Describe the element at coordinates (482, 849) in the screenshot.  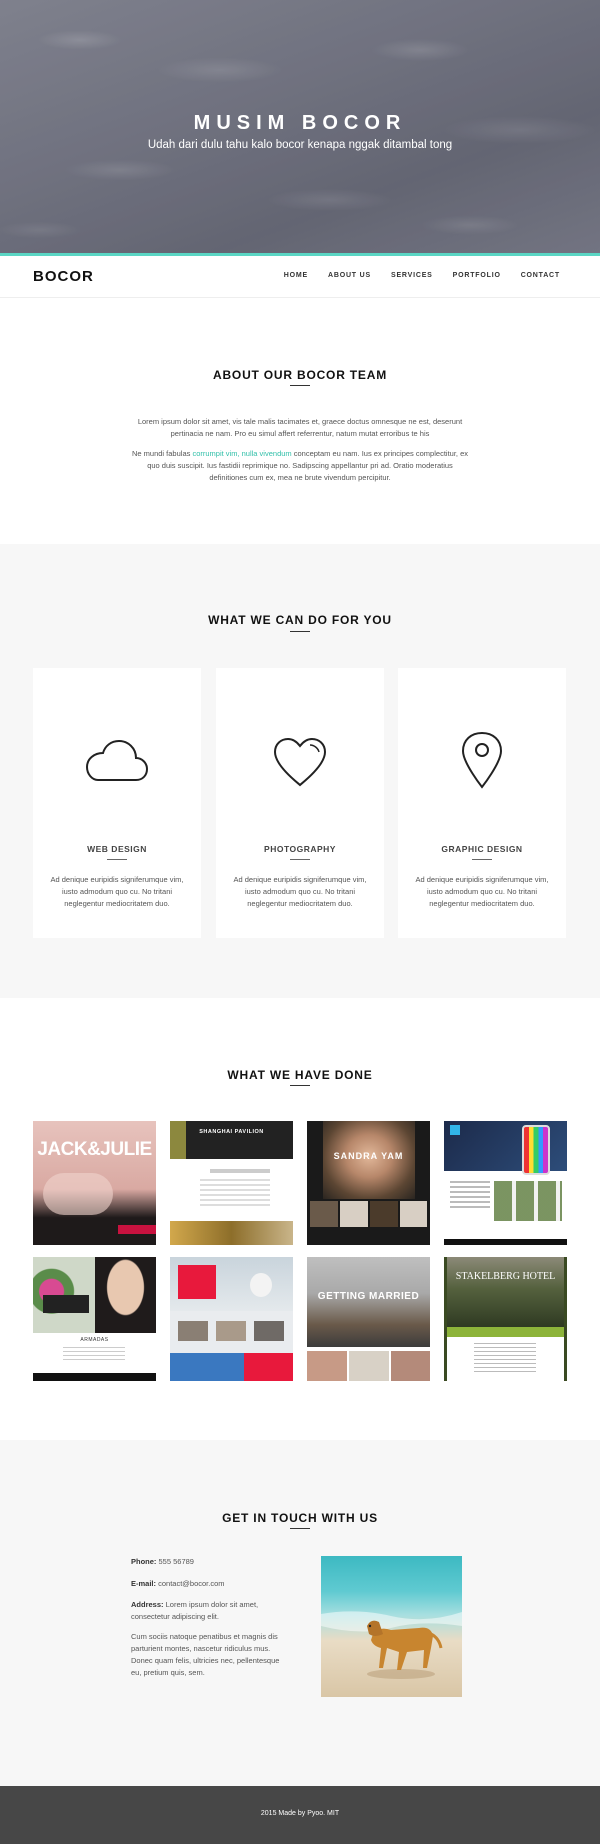
I see `service-title: GRAPHIC DESIGN` at that location.